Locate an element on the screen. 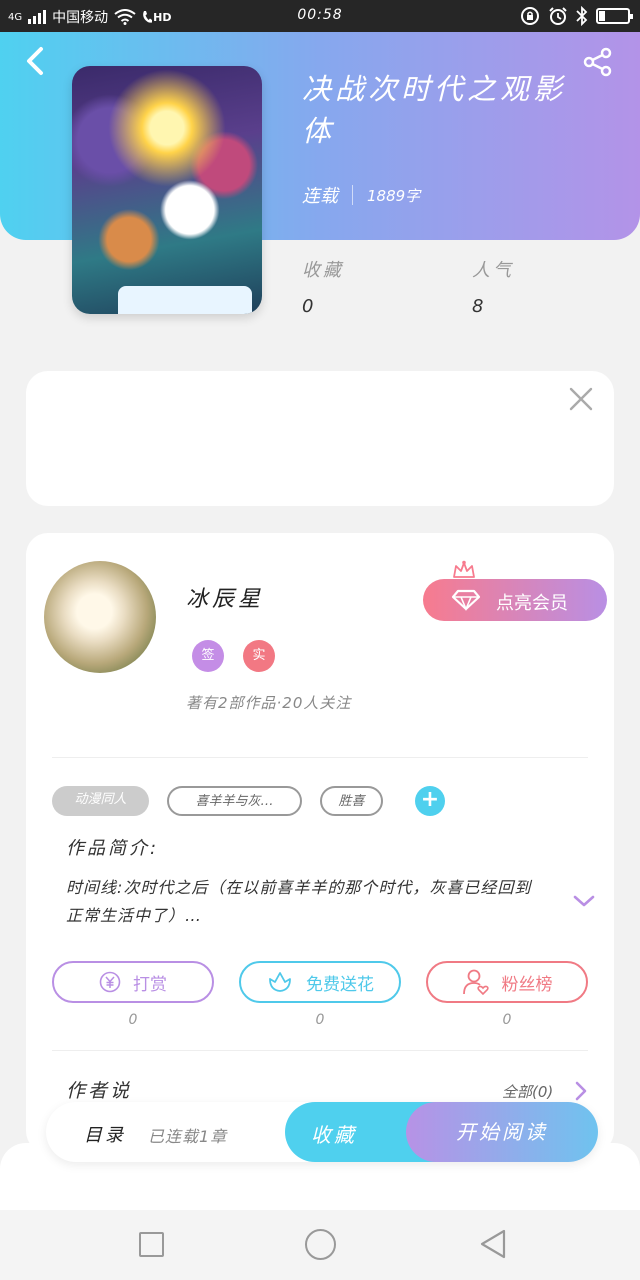 Image resolution: width=640 pixels, height=1280 pixels. stat-value: 8 is located at coordinates (478, 306).